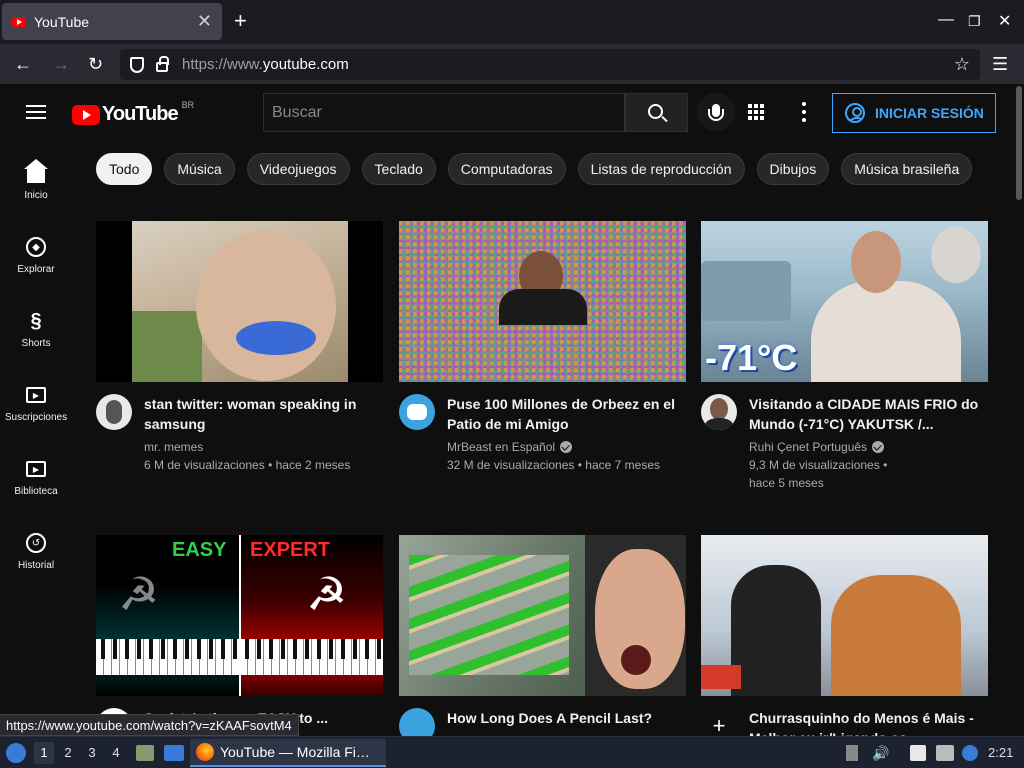  What do you see at coordinates (145, 753) in the screenshot?
I see `file-manager-icon` at bounding box center [145, 753].